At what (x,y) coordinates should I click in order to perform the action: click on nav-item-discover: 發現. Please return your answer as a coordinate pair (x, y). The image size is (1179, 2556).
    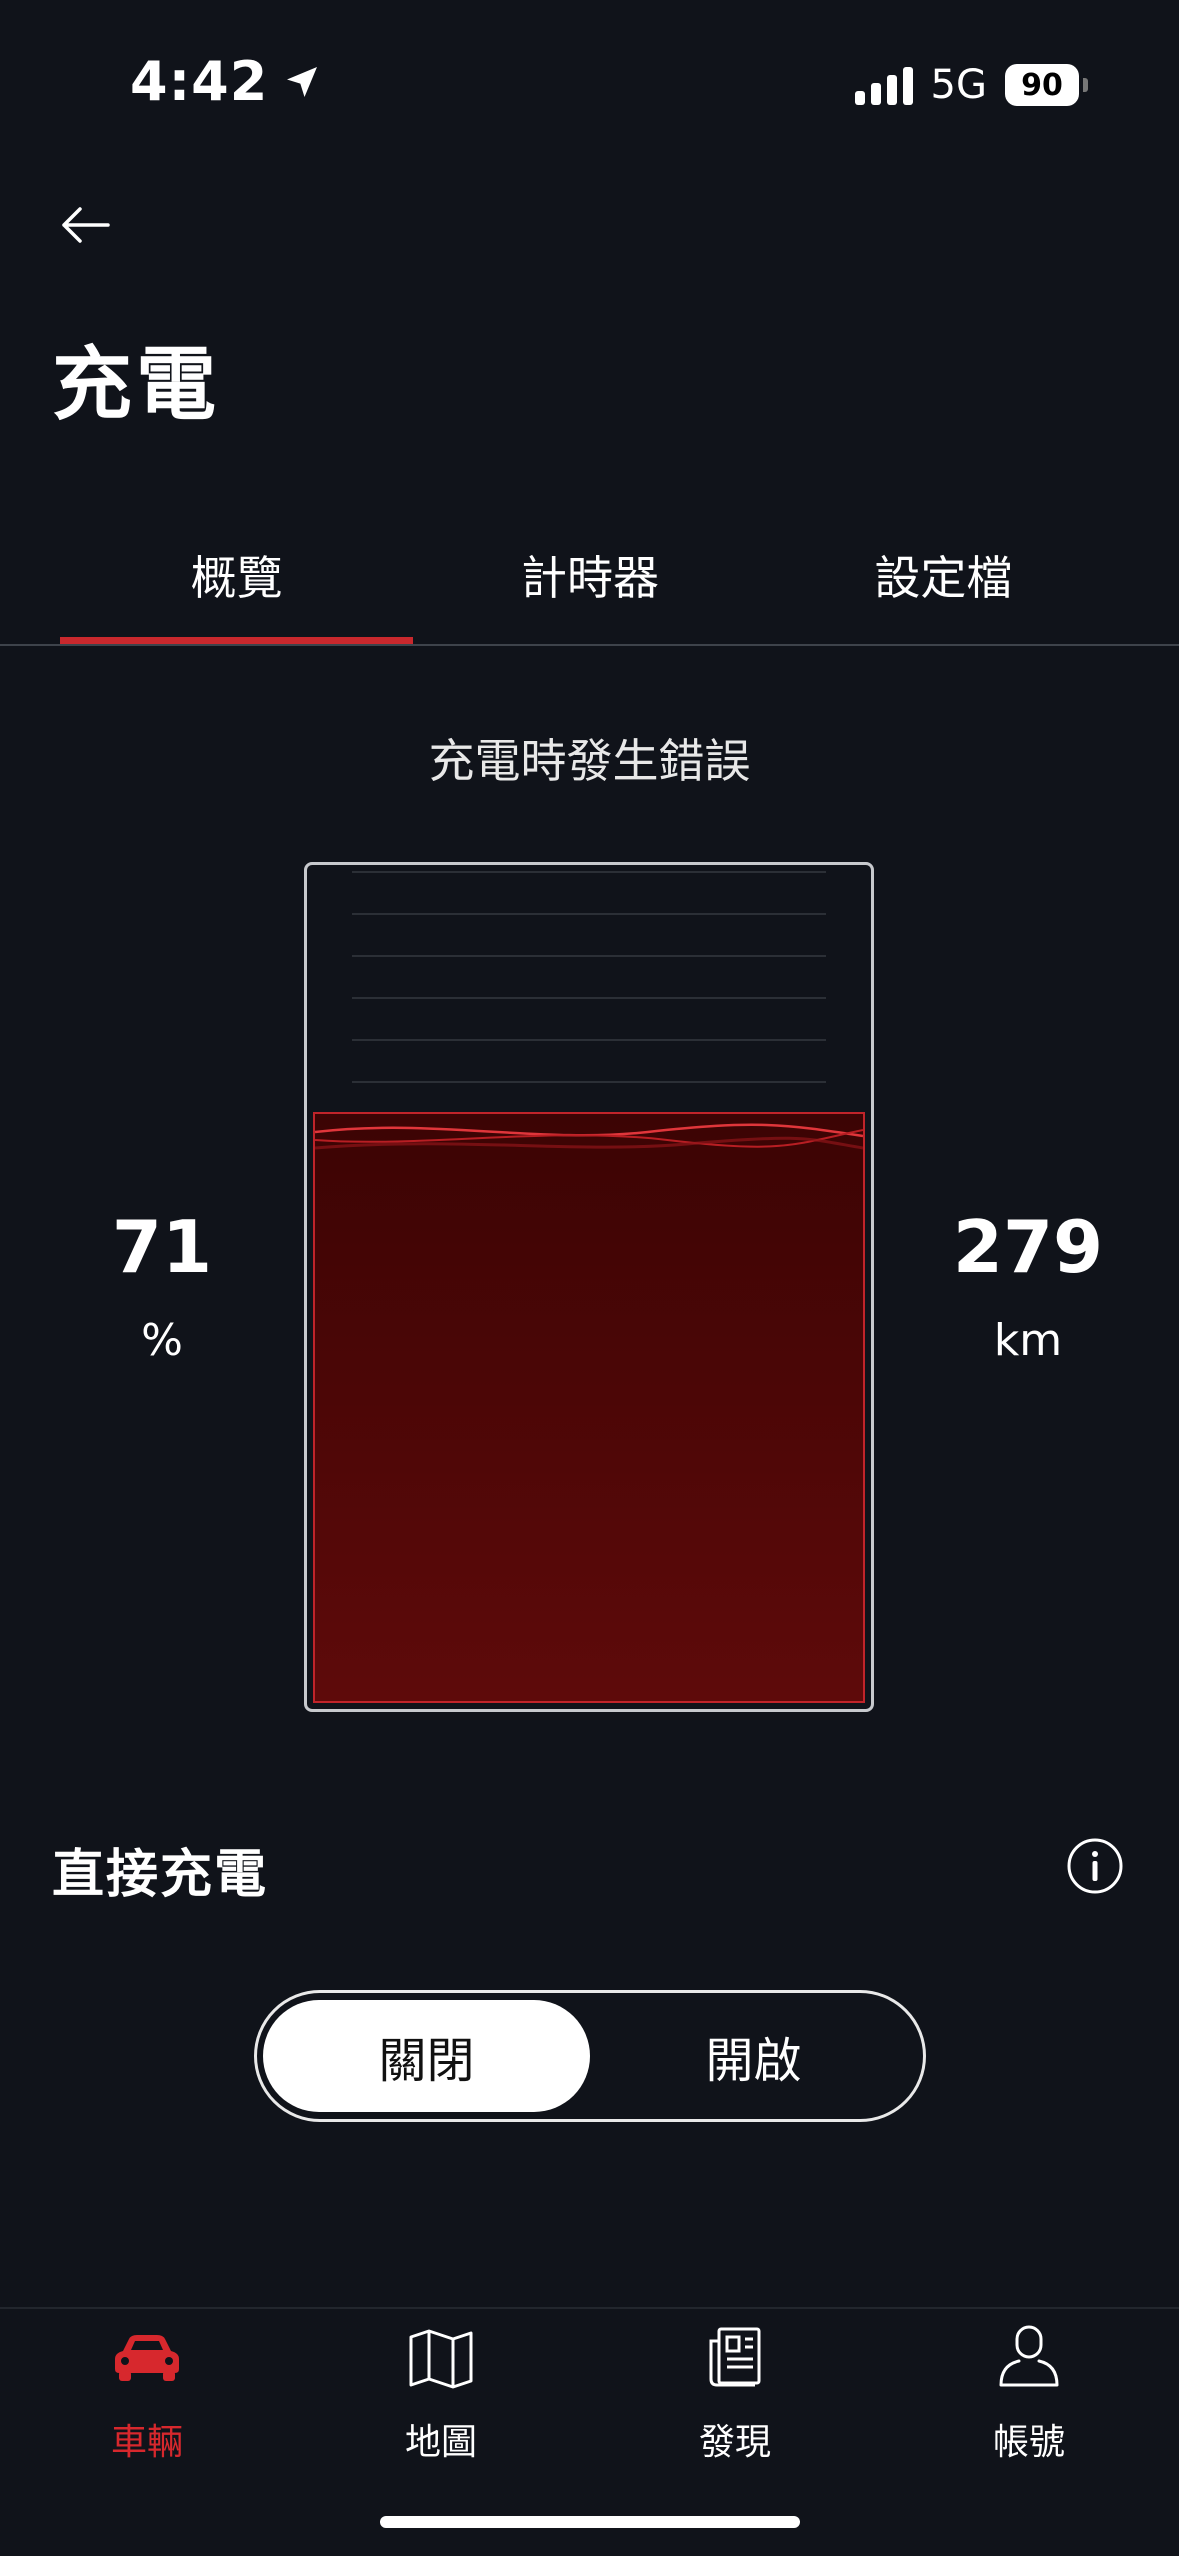
    Looking at the image, I should click on (735, 2393).